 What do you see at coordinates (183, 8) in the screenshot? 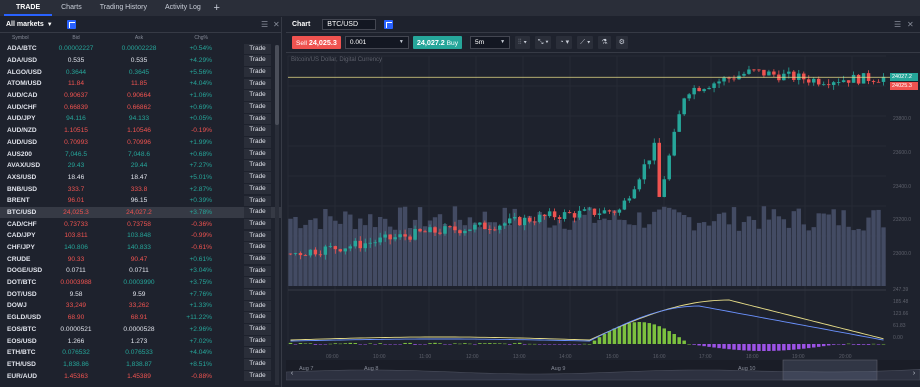
I see `tab-activity-log: Activity Log` at bounding box center [183, 8].